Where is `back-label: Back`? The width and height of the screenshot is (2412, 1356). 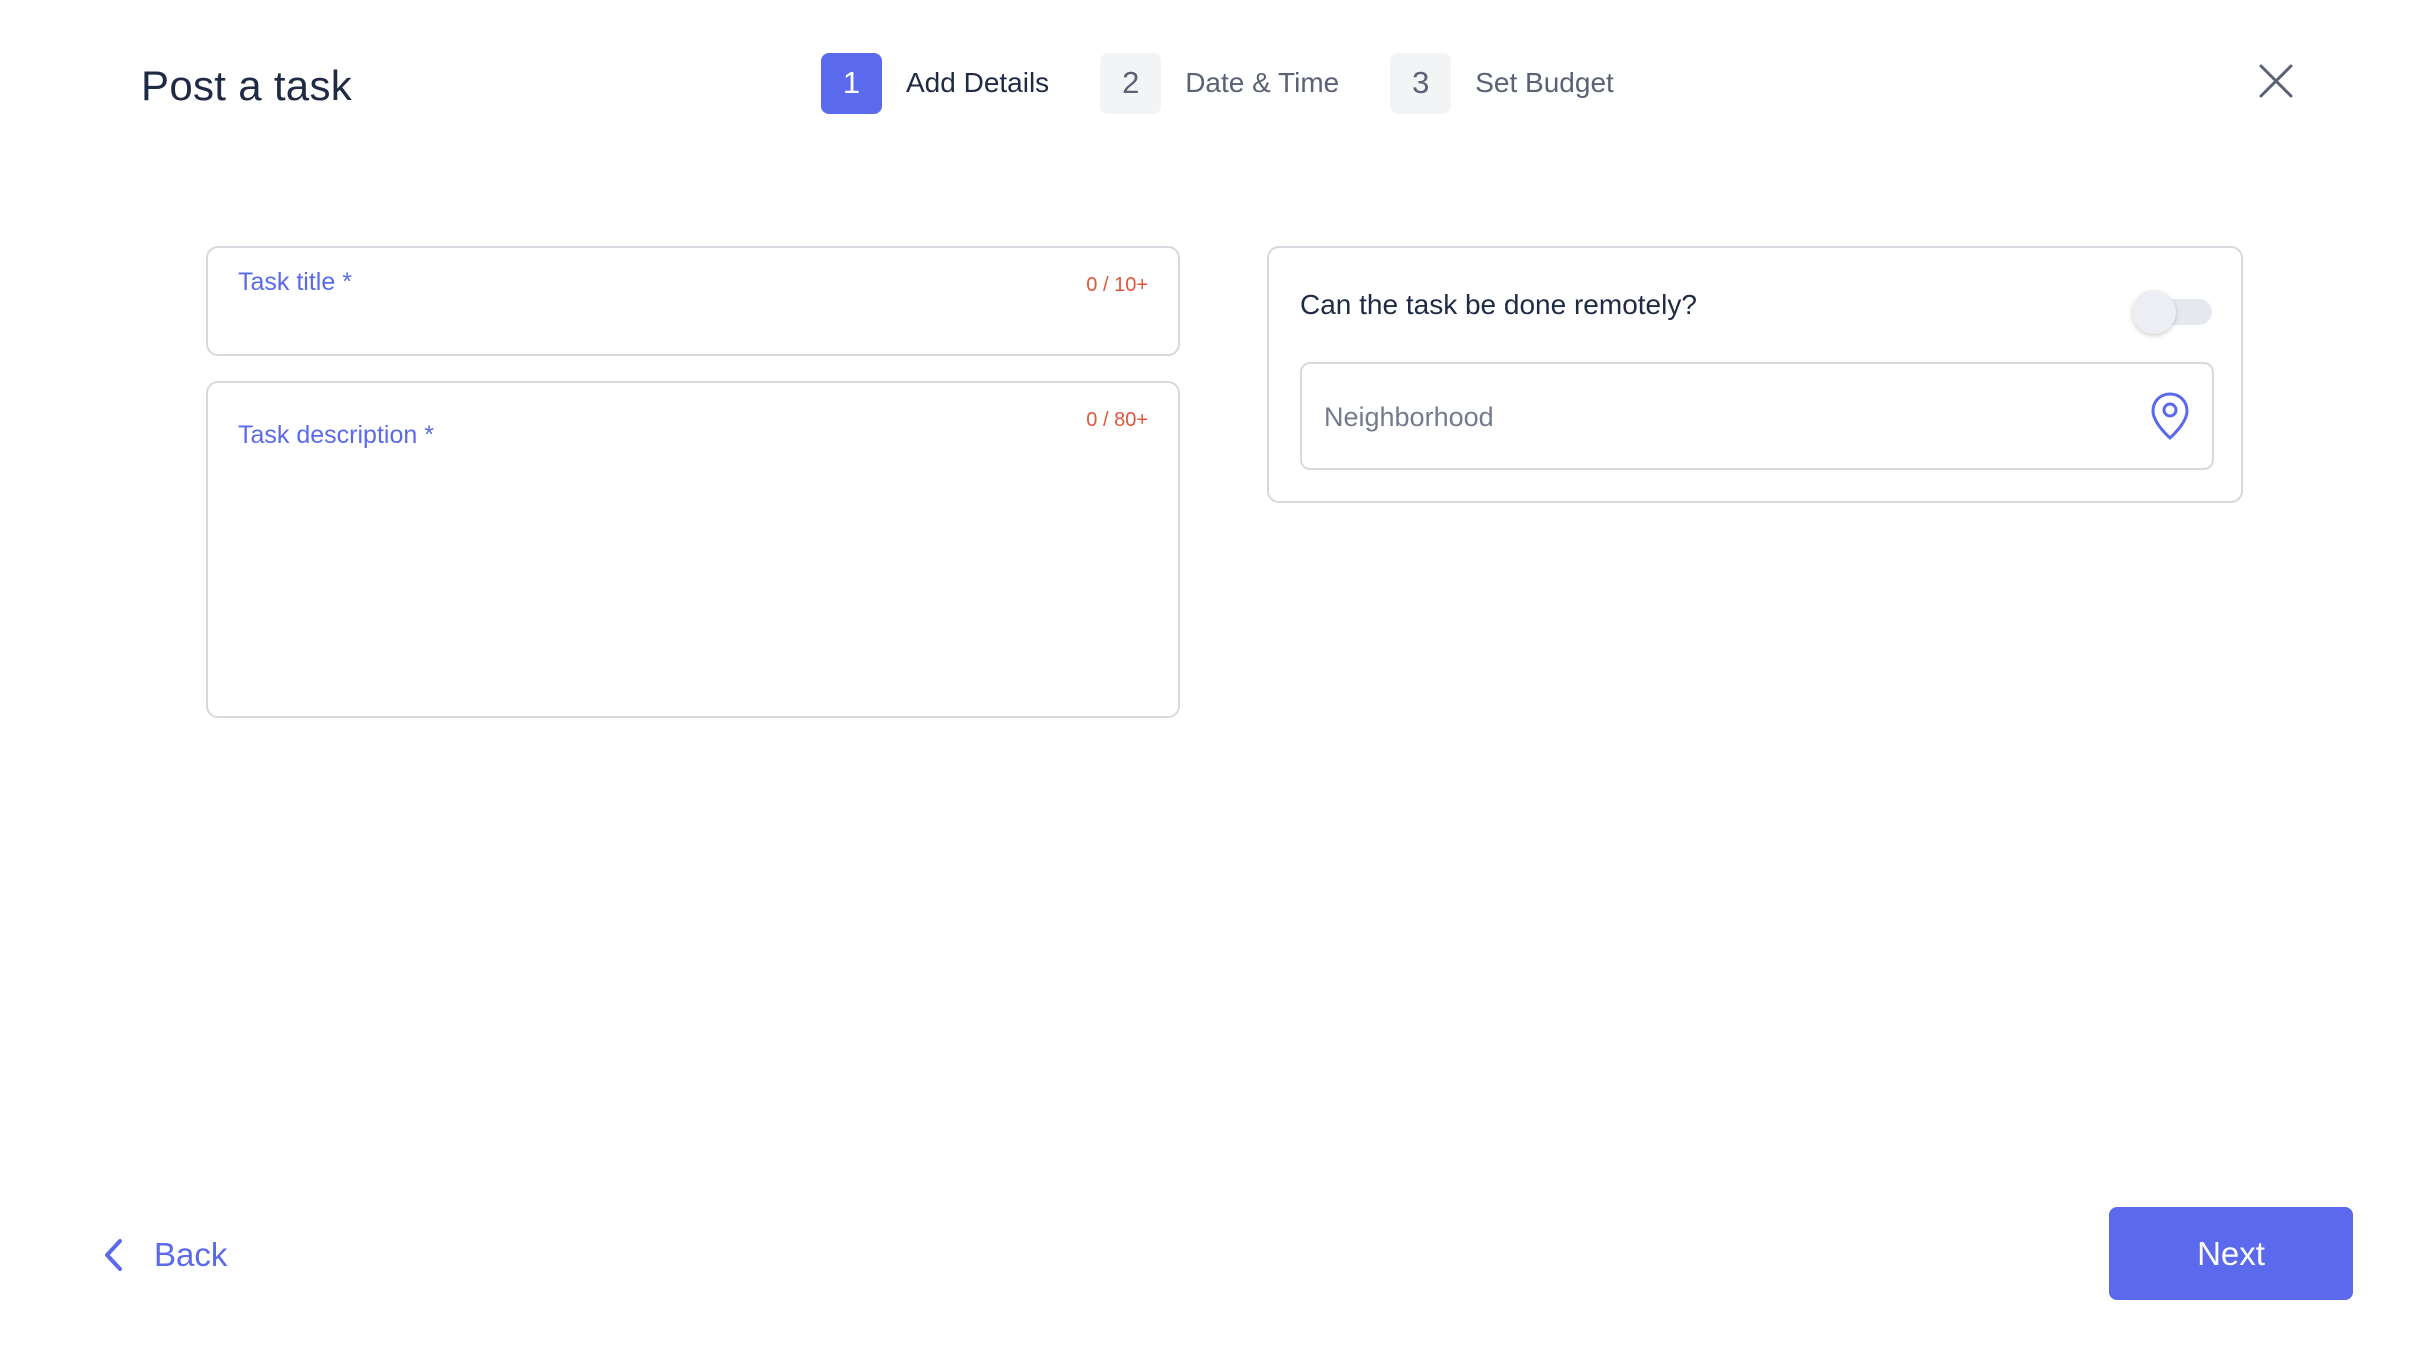
back-label: Back is located at coordinates (191, 1254).